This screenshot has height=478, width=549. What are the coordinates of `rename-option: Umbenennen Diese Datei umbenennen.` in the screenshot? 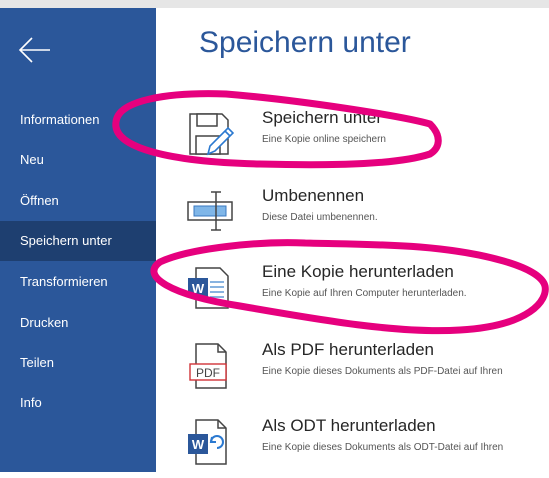 It's located at (367, 216).